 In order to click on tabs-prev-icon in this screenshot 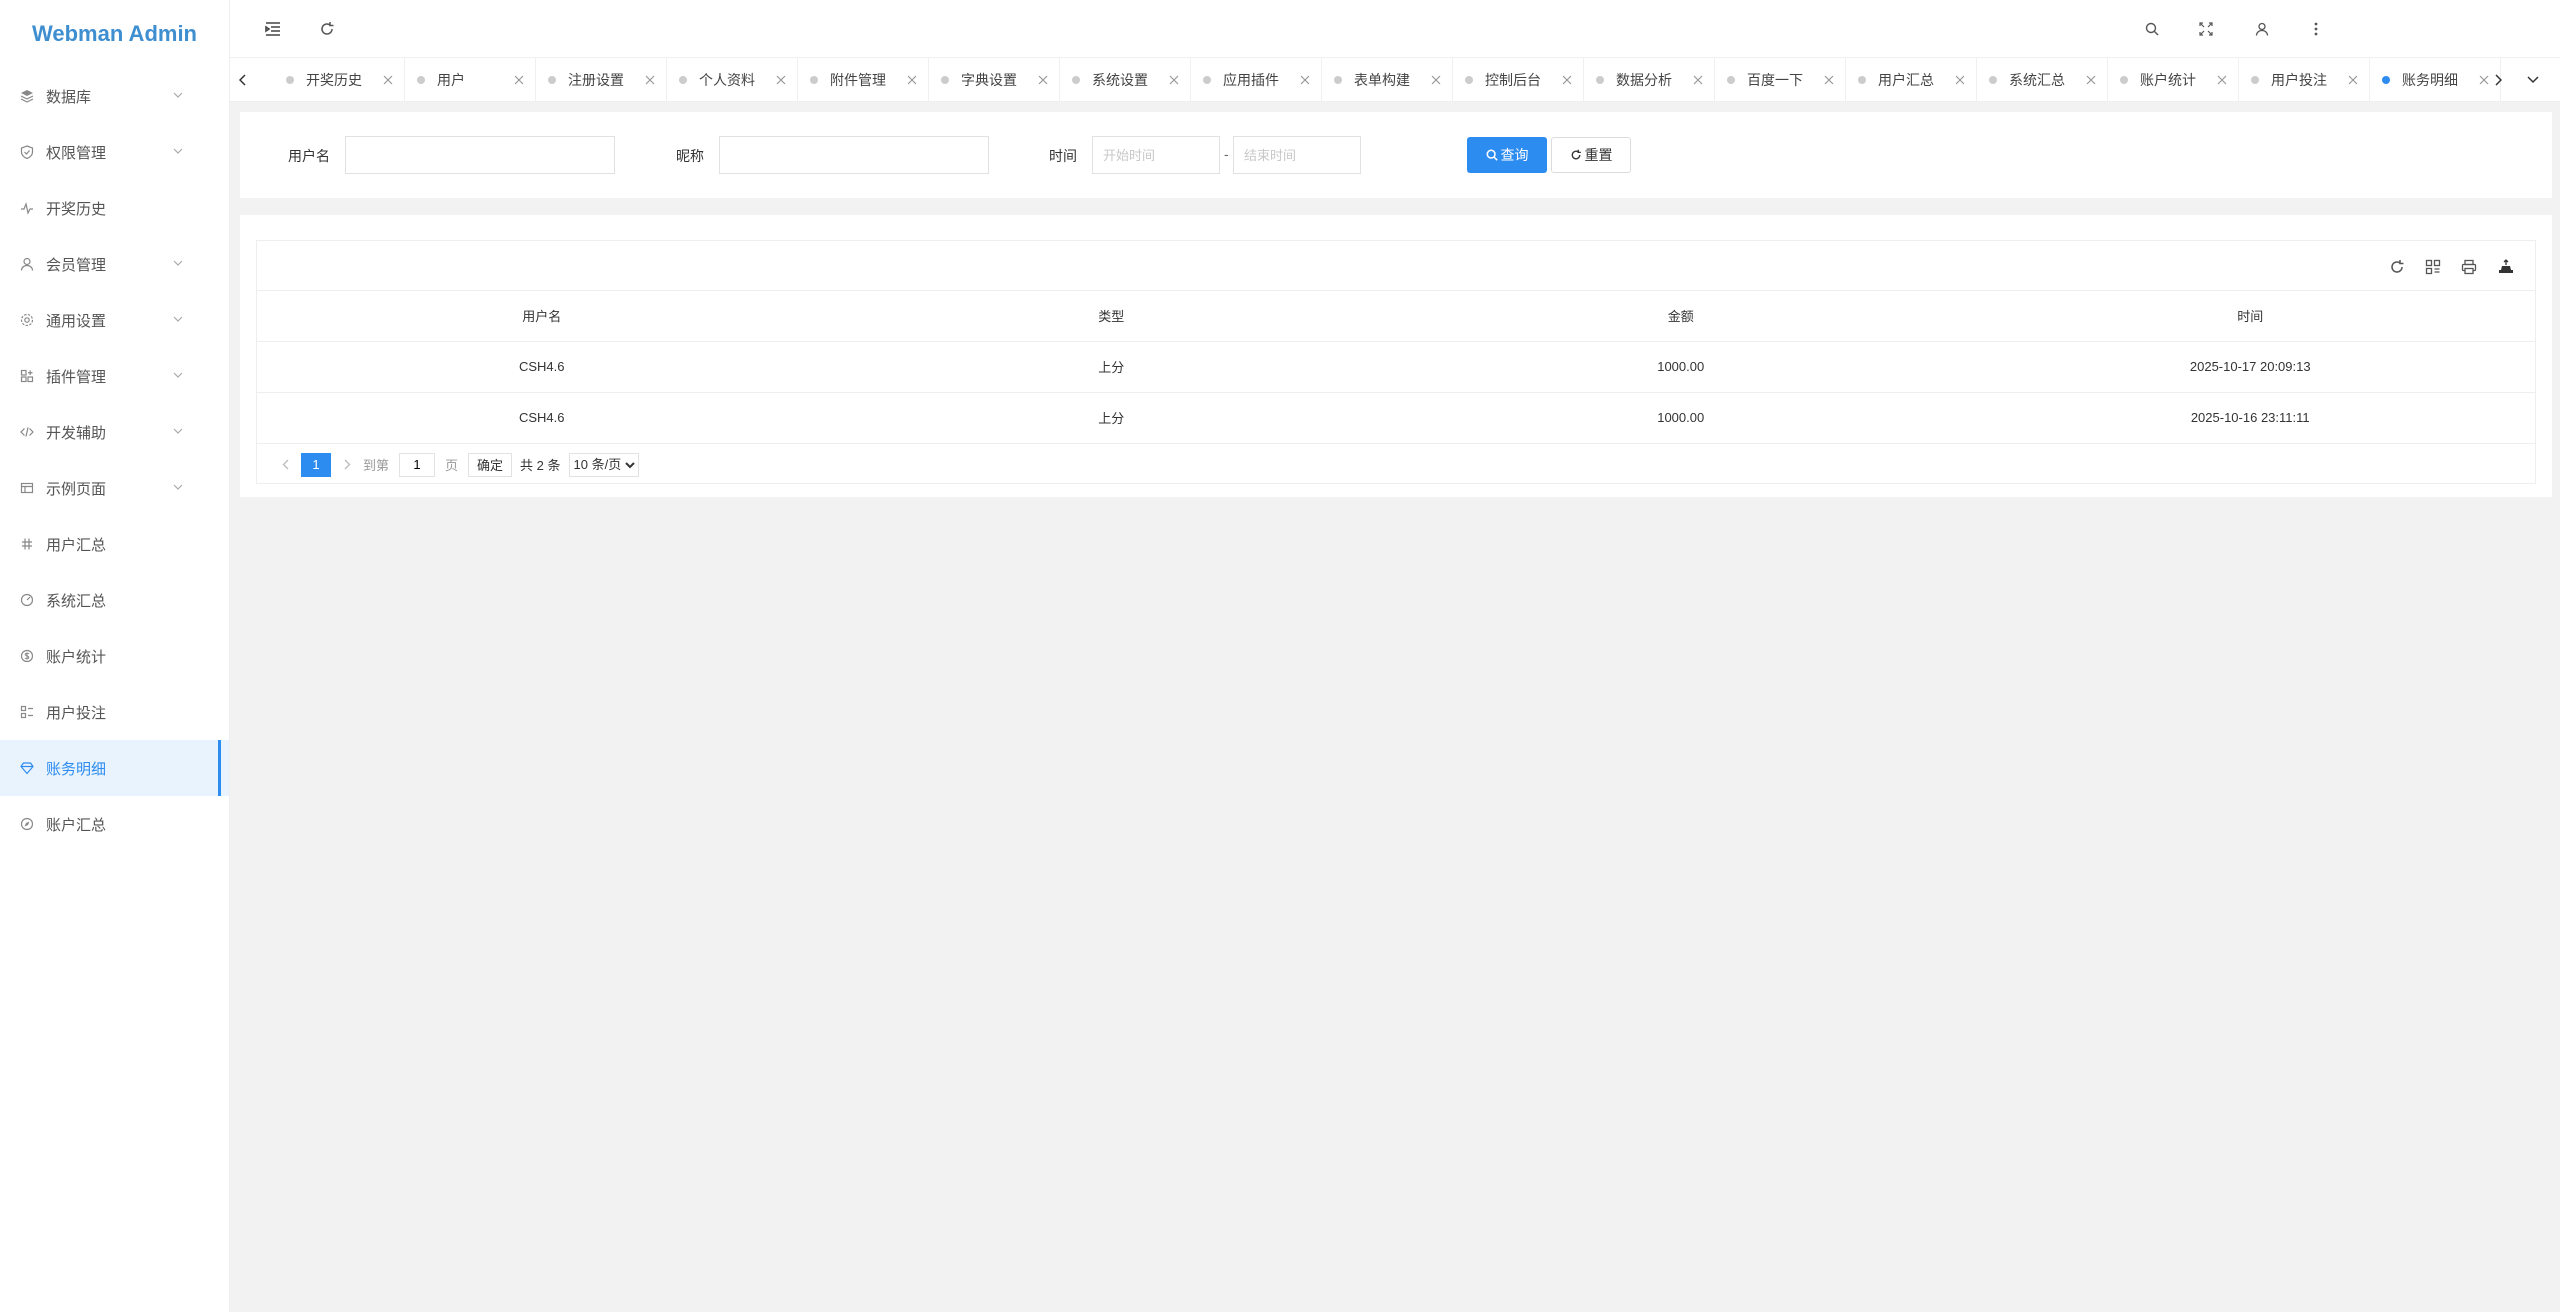, I will do `click(243, 80)`.